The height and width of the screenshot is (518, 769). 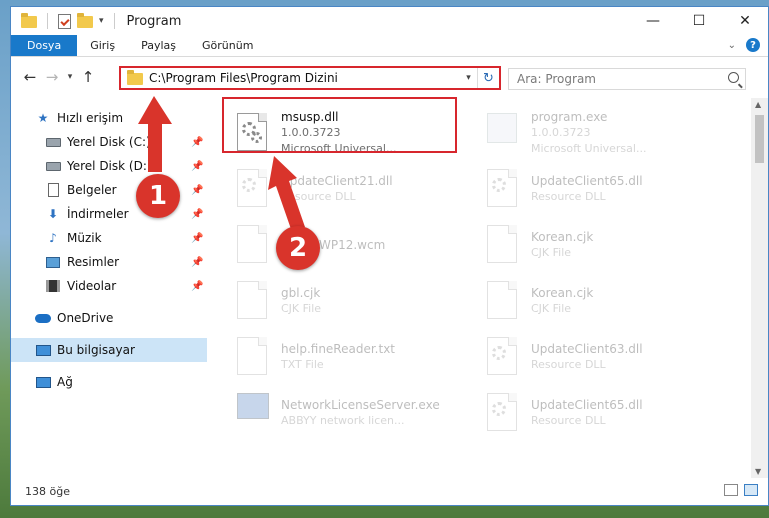 I want to click on file-tile: WP12.wcm, so click(x=349, y=245).